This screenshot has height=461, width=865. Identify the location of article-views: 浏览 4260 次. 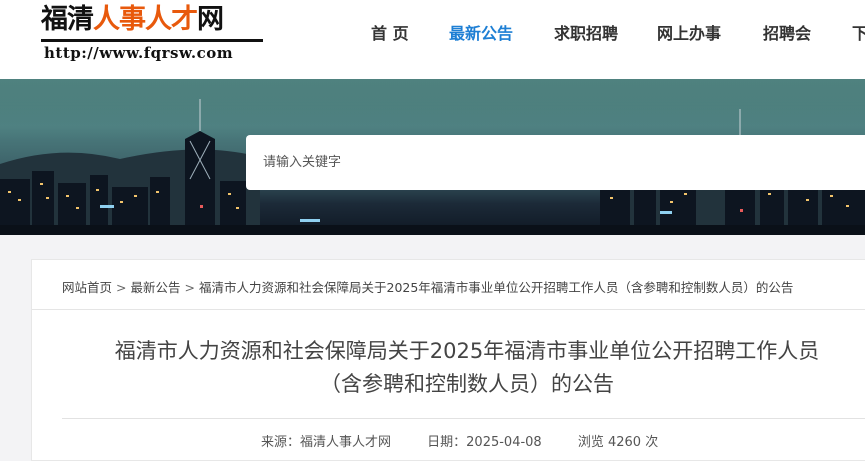
(618, 442).